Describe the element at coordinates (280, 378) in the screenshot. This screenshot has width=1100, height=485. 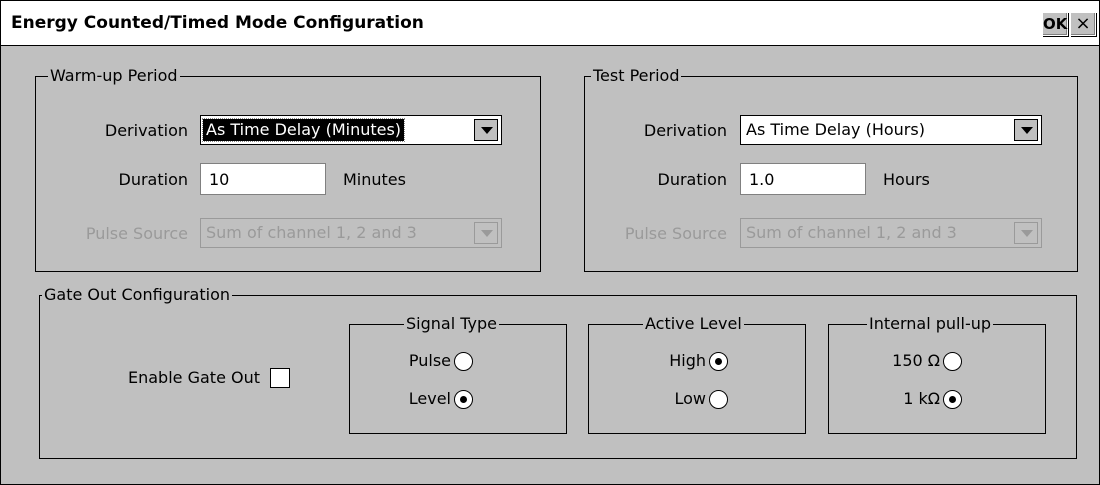
I see `enable-gate-out-checkbox` at that location.